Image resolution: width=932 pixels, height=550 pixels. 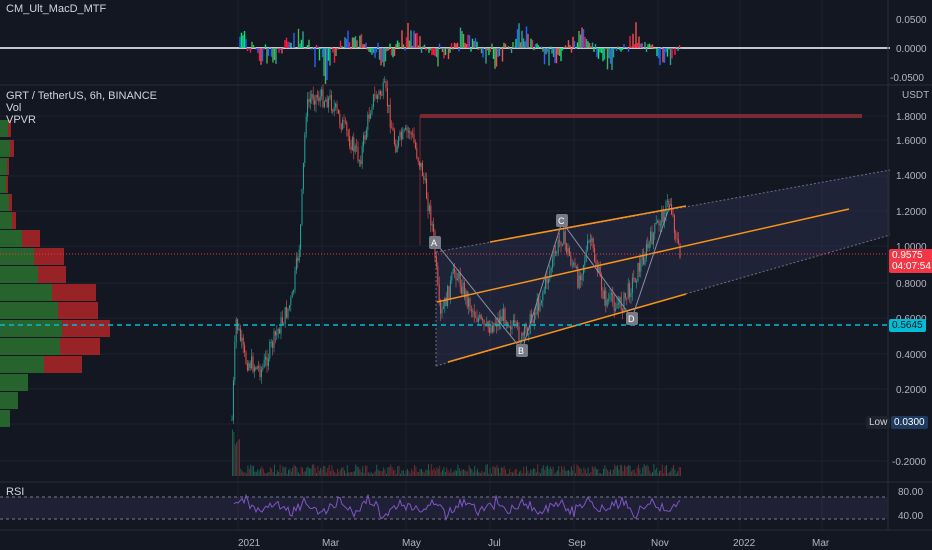 What do you see at coordinates (15, 492) in the screenshot?
I see `rsi-title: RSI` at bounding box center [15, 492].